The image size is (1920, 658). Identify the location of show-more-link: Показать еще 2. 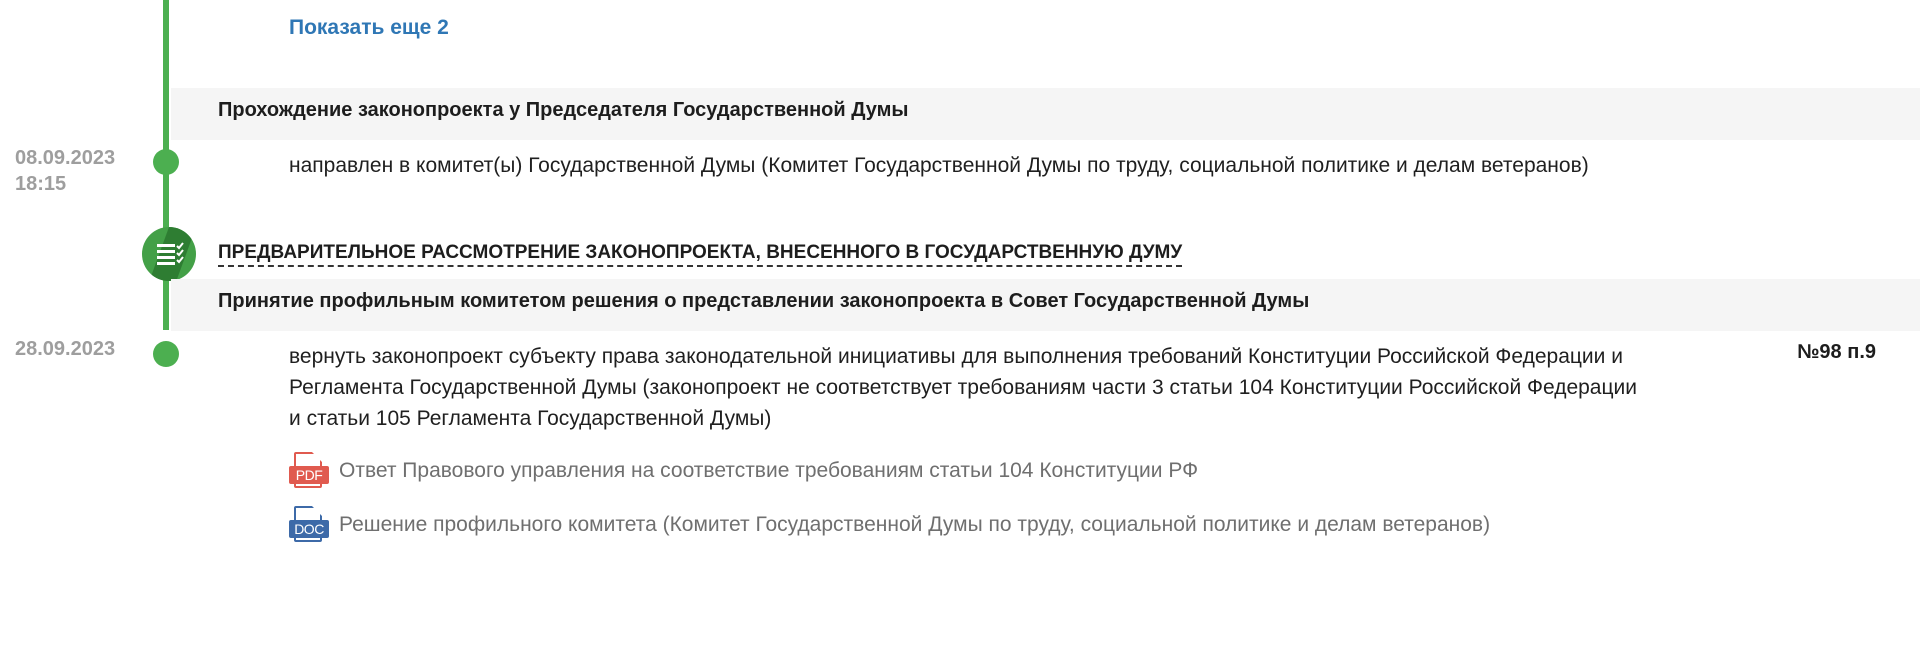
(369, 28).